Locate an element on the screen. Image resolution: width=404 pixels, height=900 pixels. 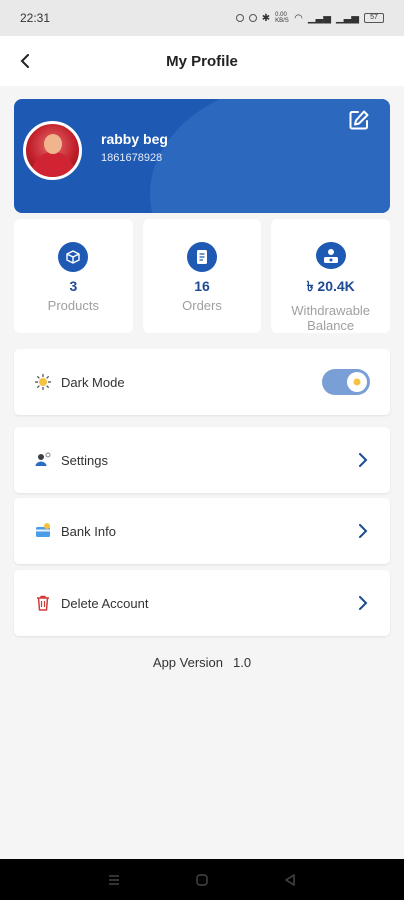
system-nav-bar is located at coordinates (202, 879).